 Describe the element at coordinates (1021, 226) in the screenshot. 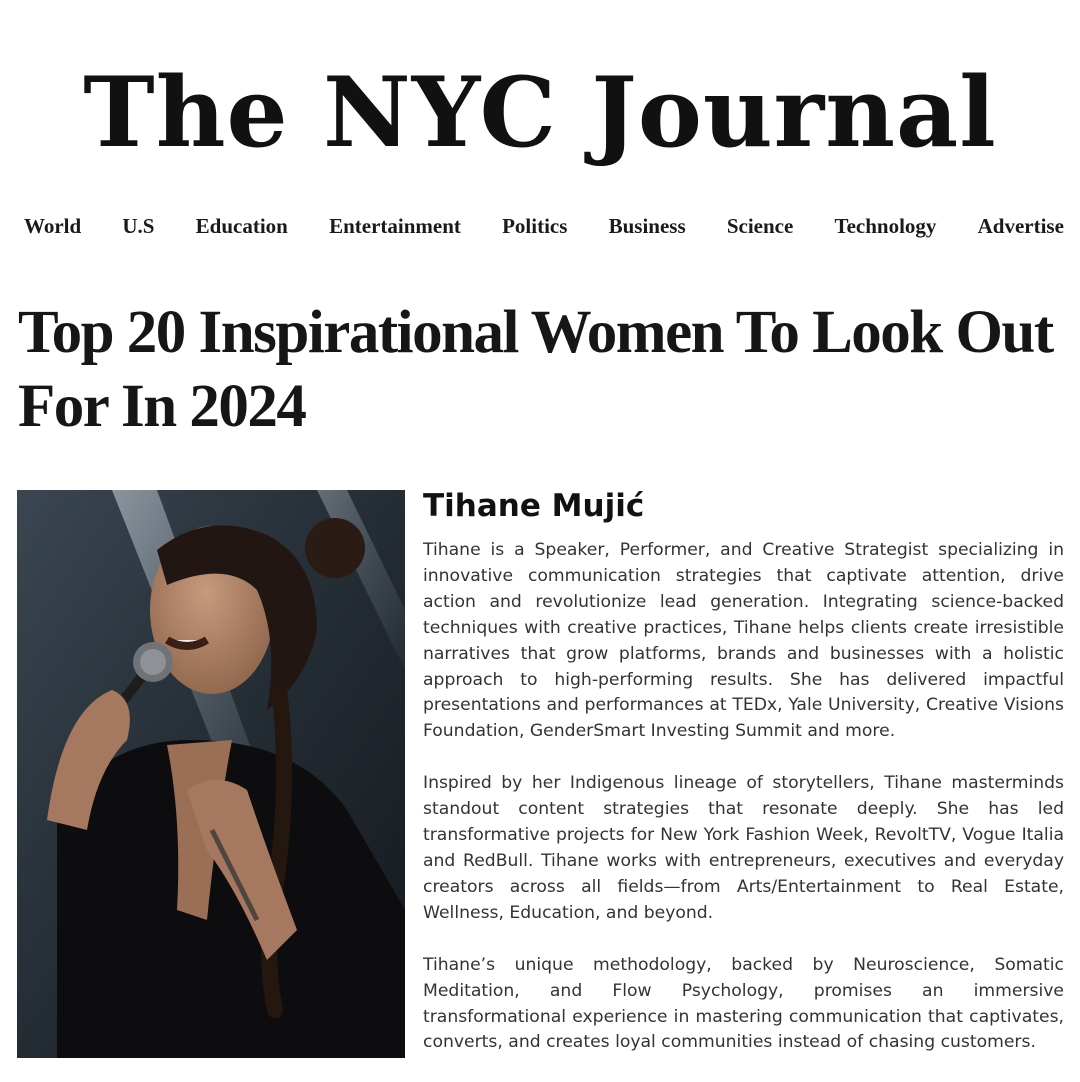

I see `nav-item-advertise: Advertise` at that location.